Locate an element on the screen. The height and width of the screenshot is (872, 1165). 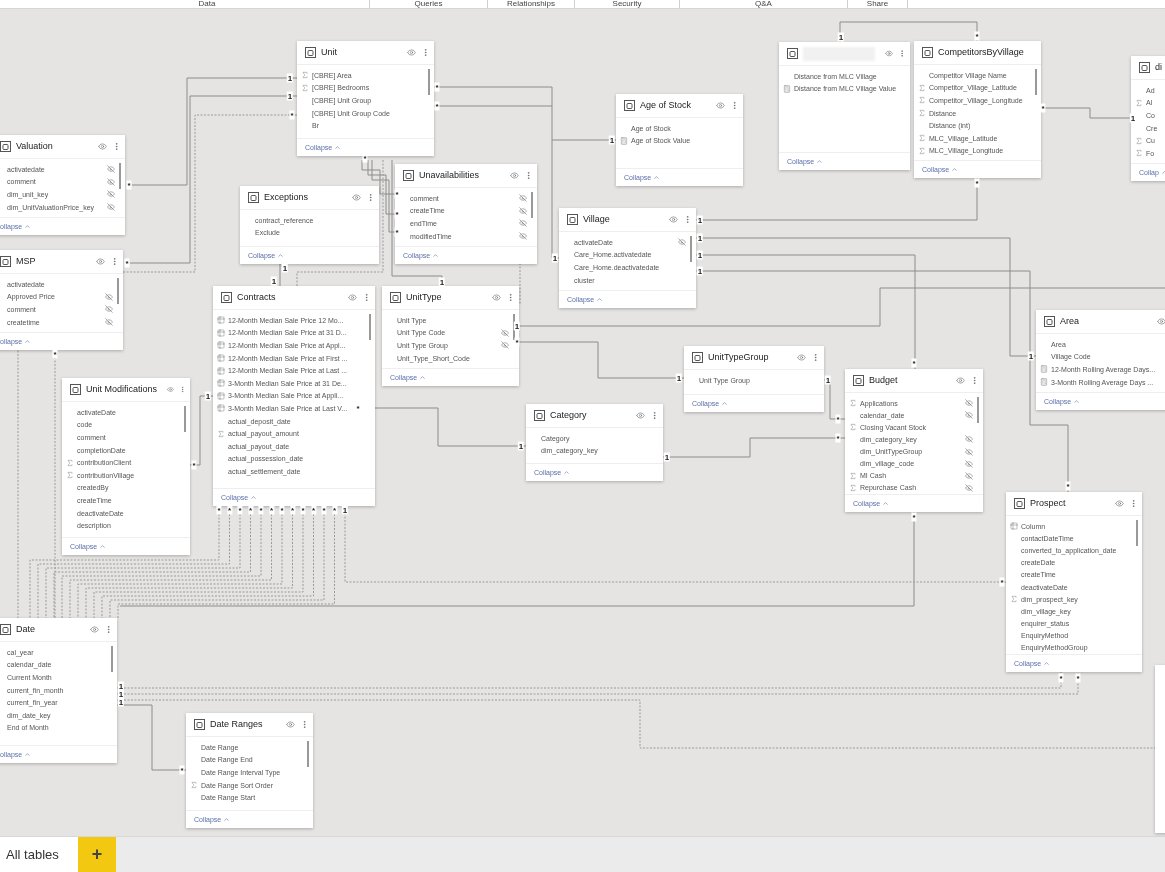
table-title: UnitTypeGroup is located at coordinates (738, 357).